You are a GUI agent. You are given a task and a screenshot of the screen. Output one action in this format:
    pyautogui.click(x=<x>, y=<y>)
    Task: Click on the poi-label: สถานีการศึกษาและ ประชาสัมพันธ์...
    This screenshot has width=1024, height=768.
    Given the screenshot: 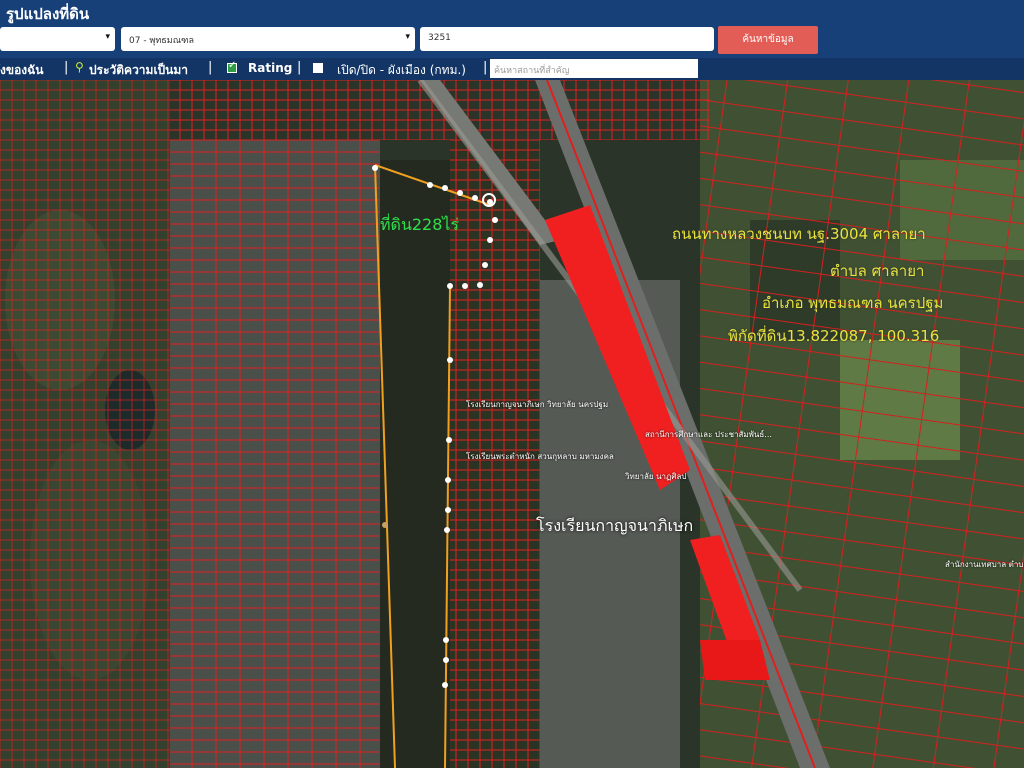 What is the action you would take?
    pyautogui.click(x=708, y=434)
    